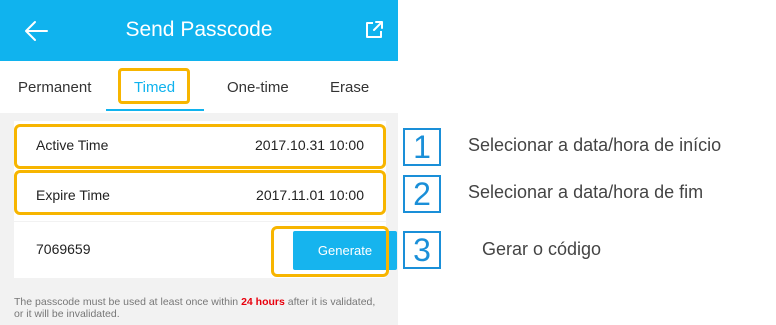 This screenshot has width=776, height=325. I want to click on callout-number-2: 2, so click(422, 194).